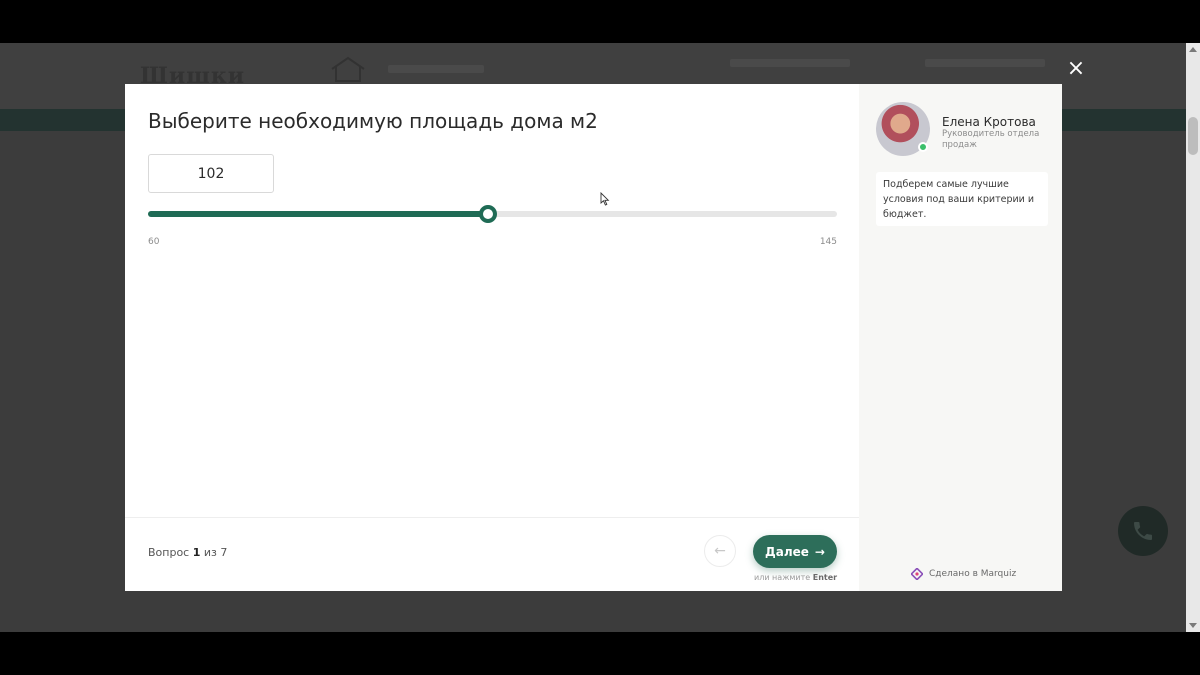  I want to click on page-scrollbar, so click(1193, 337).